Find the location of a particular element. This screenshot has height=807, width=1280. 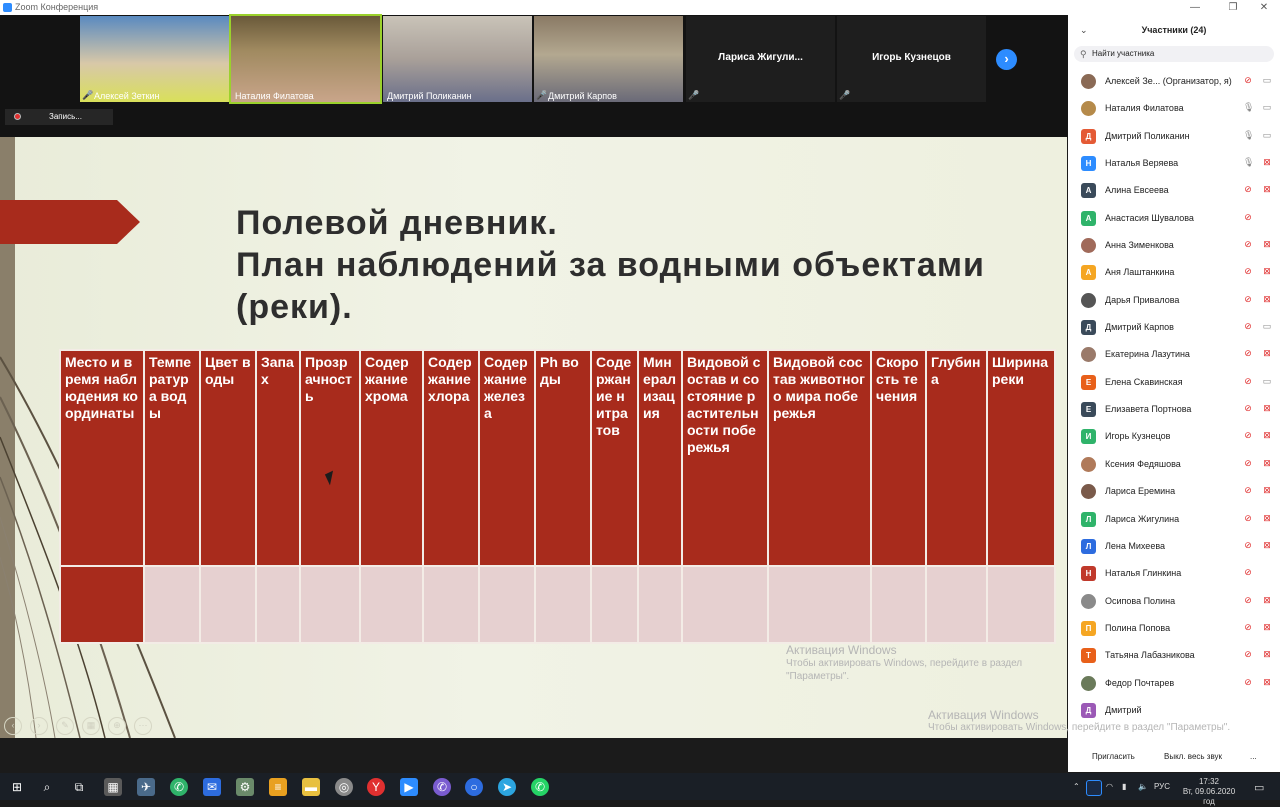

task-view-icon: ⧉ is located at coordinates (79, 787).